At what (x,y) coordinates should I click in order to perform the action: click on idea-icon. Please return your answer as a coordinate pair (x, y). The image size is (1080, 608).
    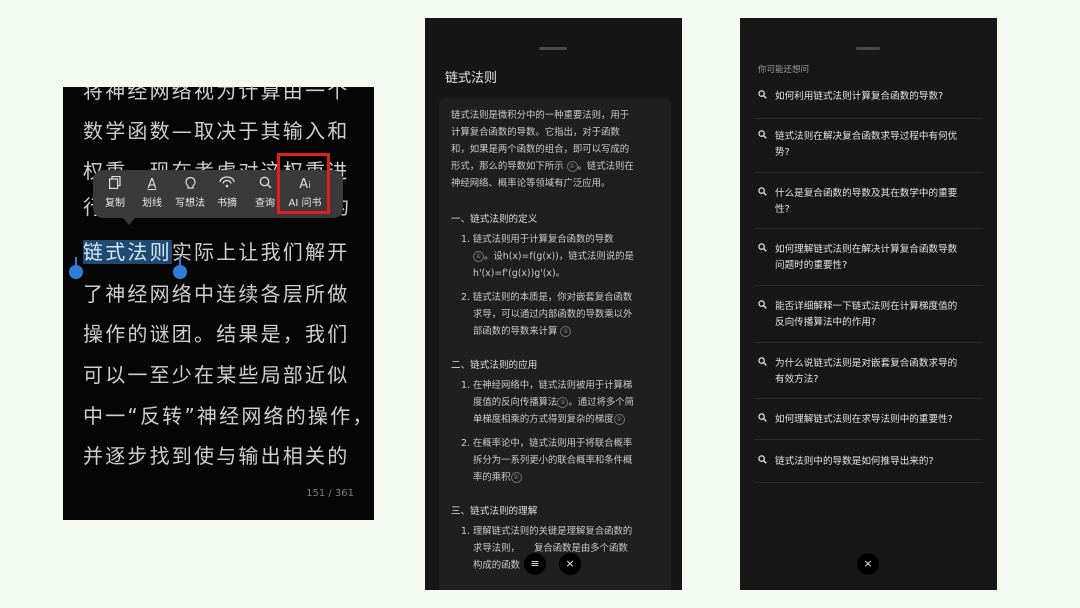
    Looking at the image, I should click on (190, 185).